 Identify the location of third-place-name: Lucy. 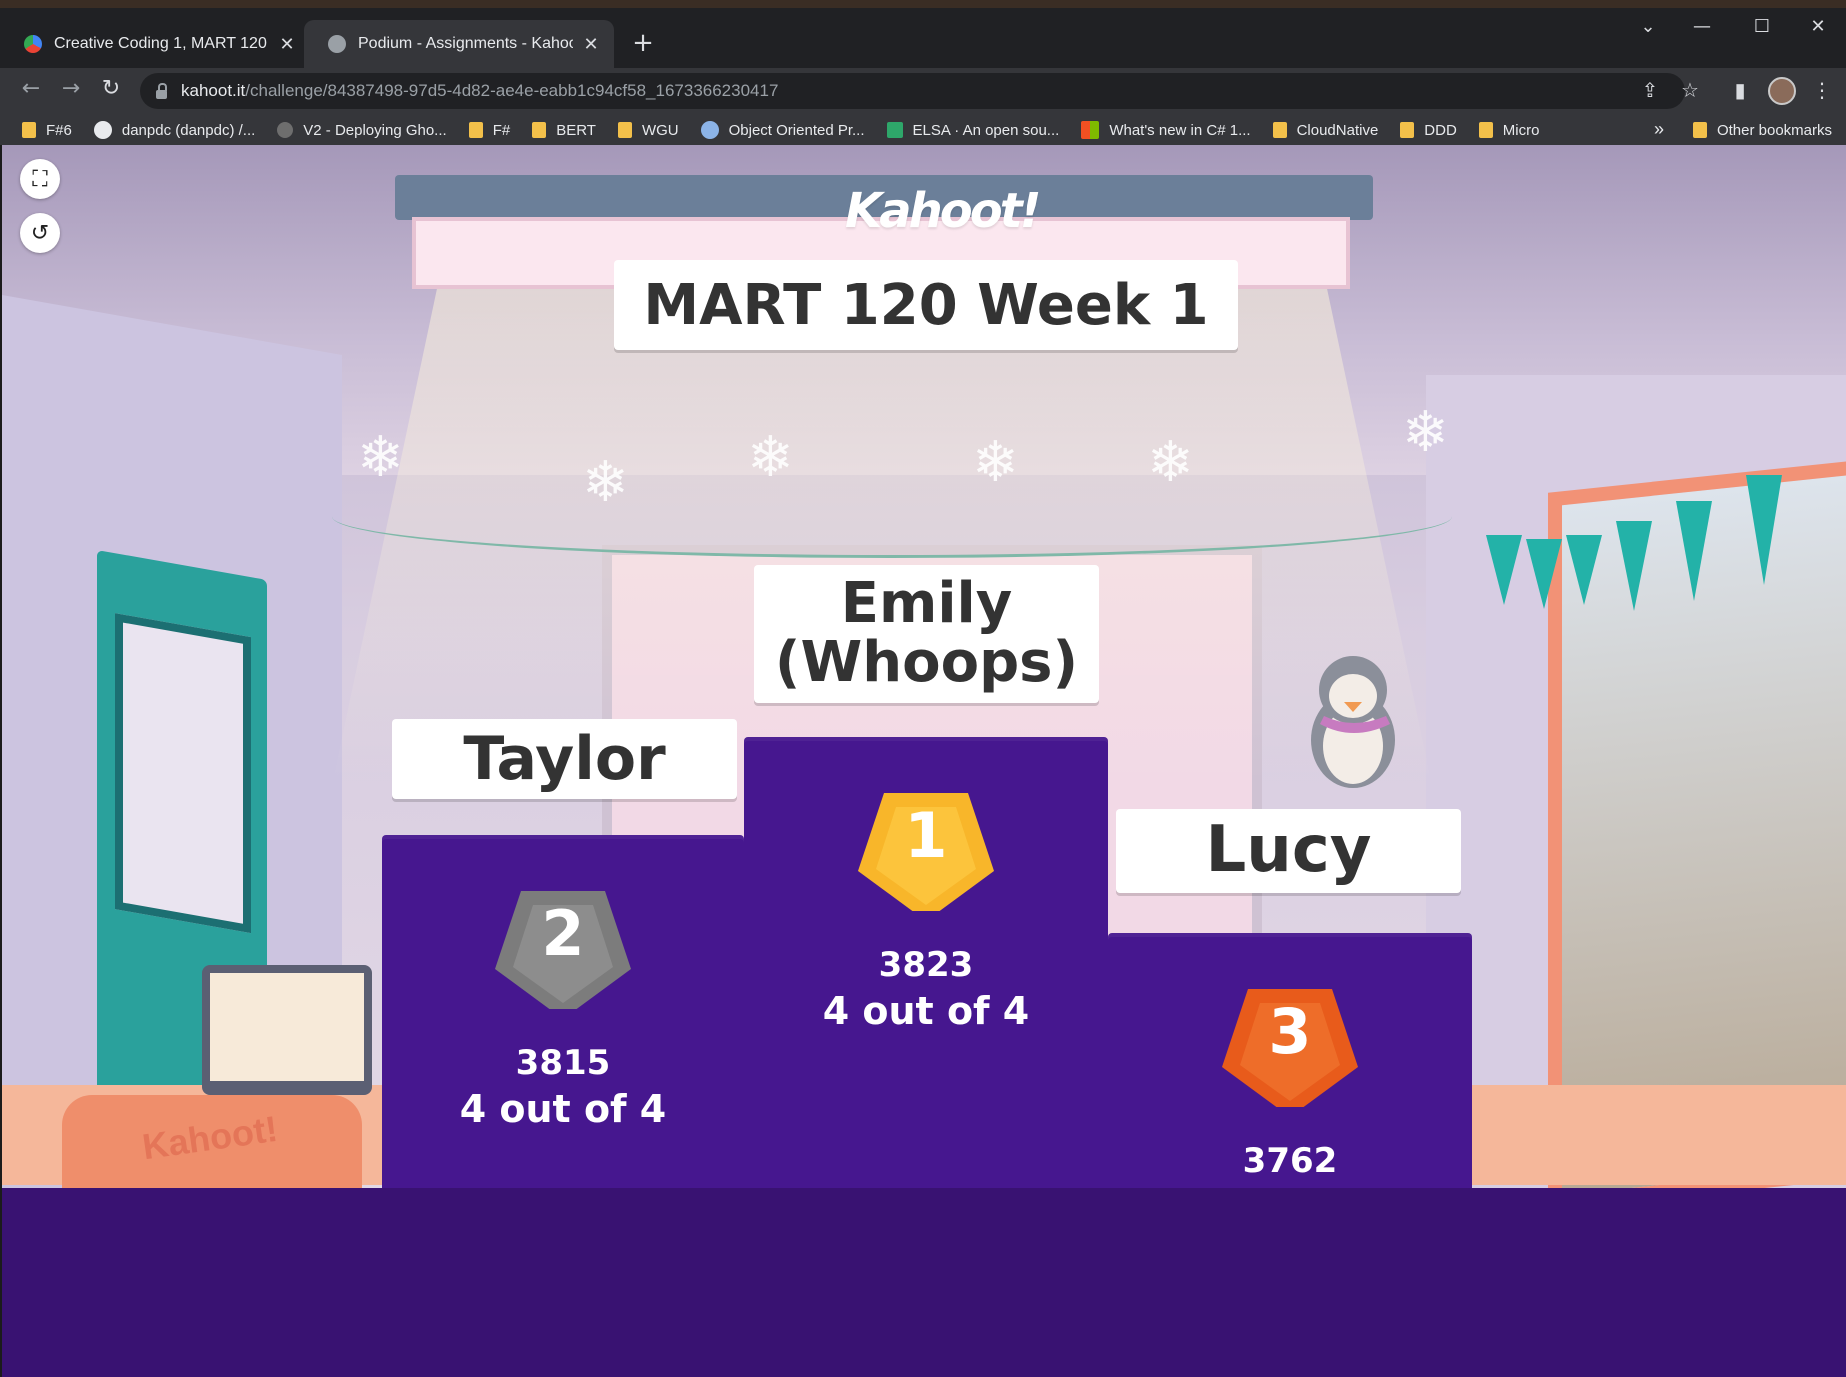
(1288, 851).